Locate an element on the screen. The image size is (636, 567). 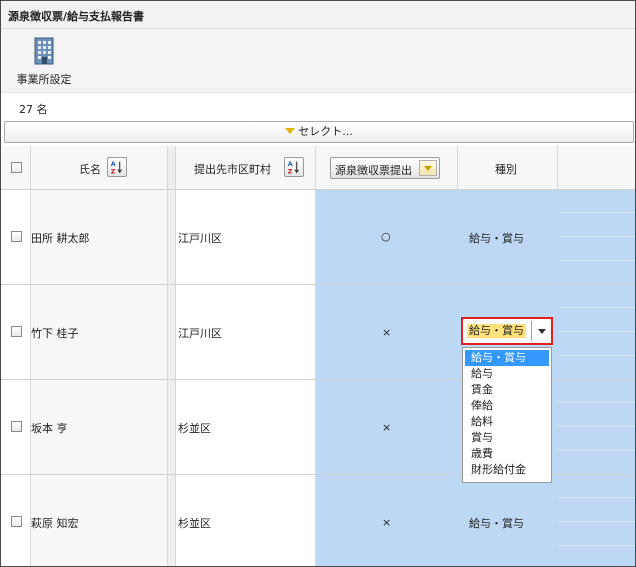
dropdown-option: 給料 is located at coordinates (507, 422).